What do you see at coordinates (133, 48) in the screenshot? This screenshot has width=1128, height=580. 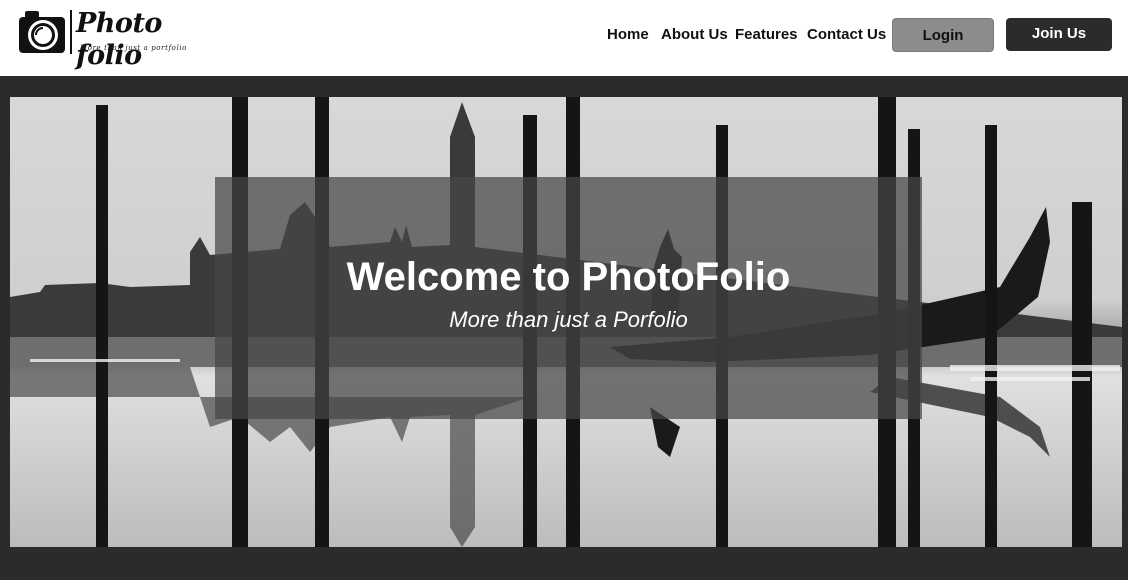 I see `brand-tagline: More than just a portfolio` at bounding box center [133, 48].